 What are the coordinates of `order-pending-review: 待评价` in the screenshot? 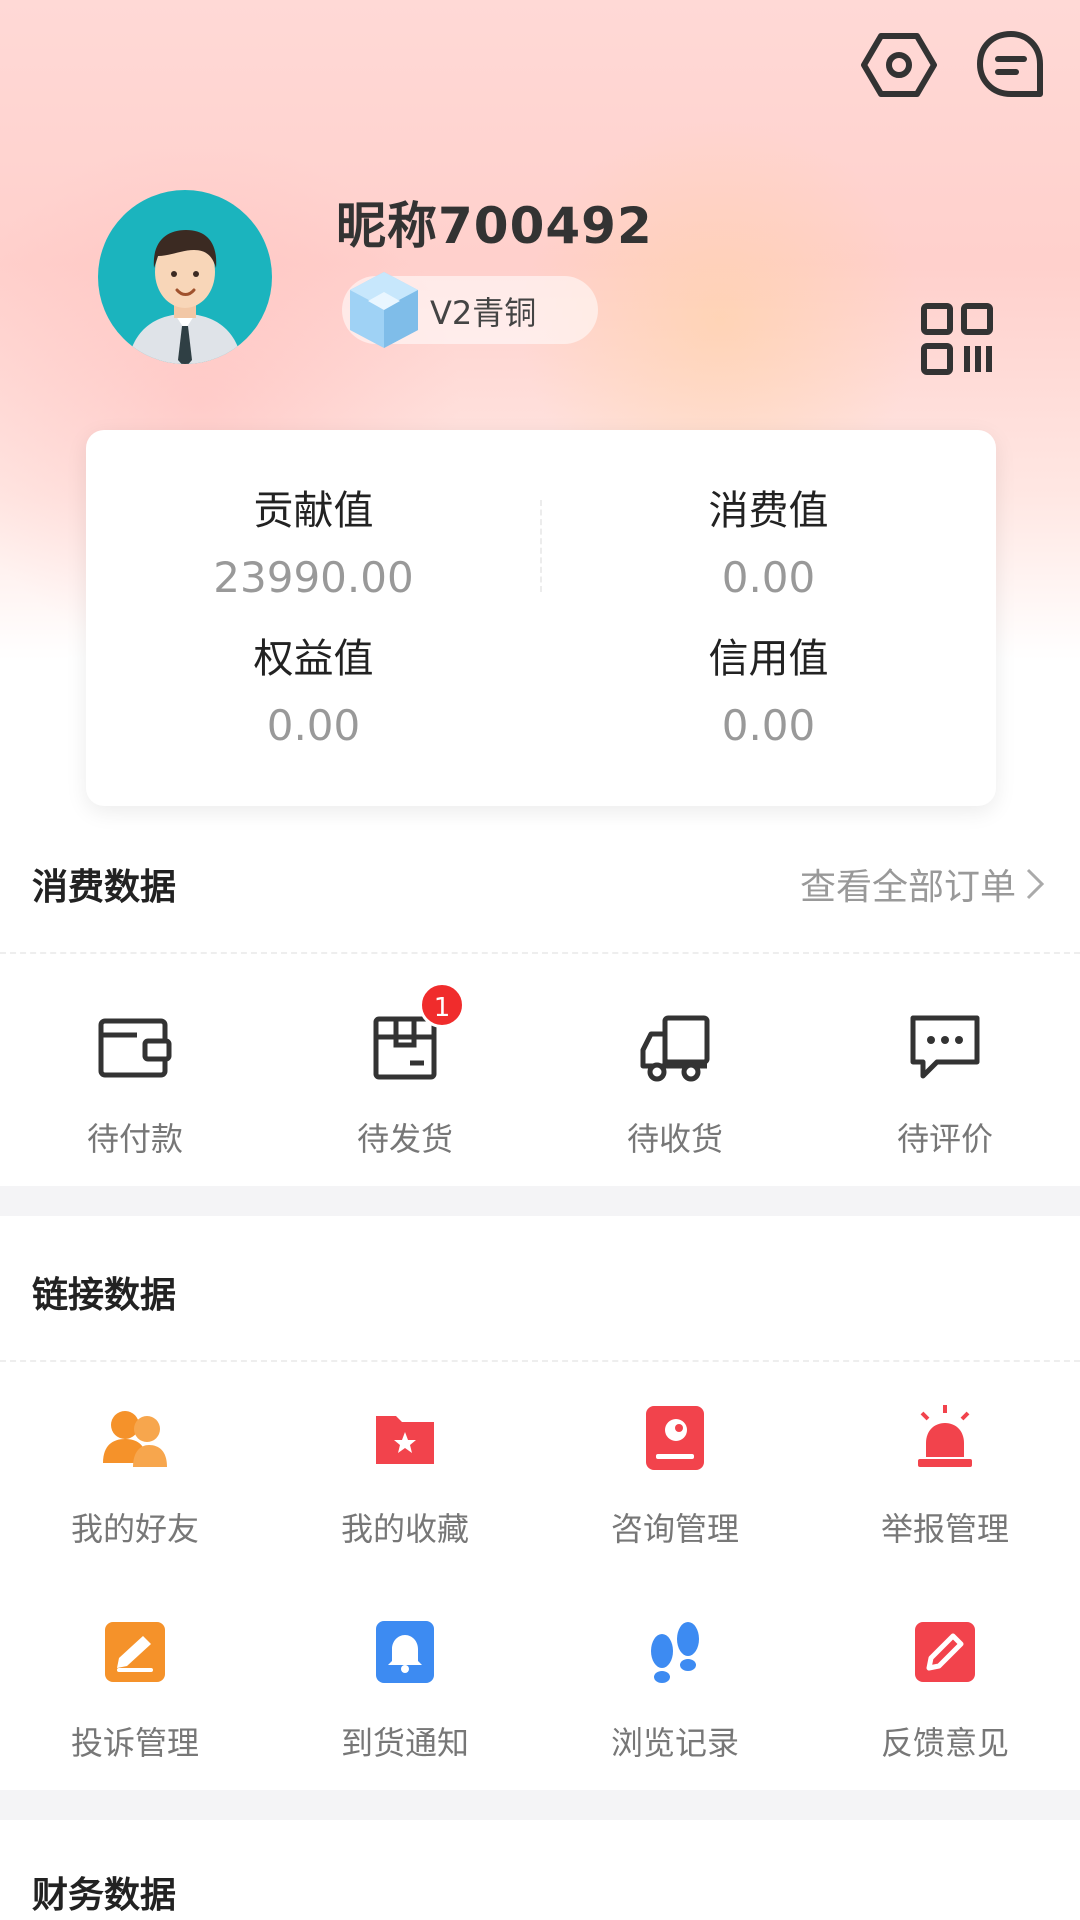 It's located at (945, 1084).